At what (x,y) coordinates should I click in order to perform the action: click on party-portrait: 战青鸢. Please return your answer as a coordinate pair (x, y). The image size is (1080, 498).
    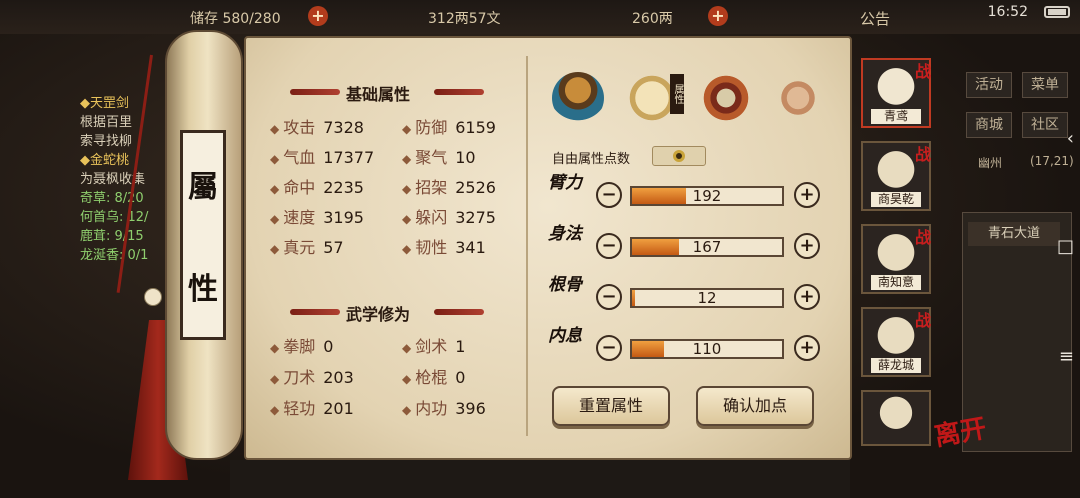
    Looking at the image, I should click on (896, 93).